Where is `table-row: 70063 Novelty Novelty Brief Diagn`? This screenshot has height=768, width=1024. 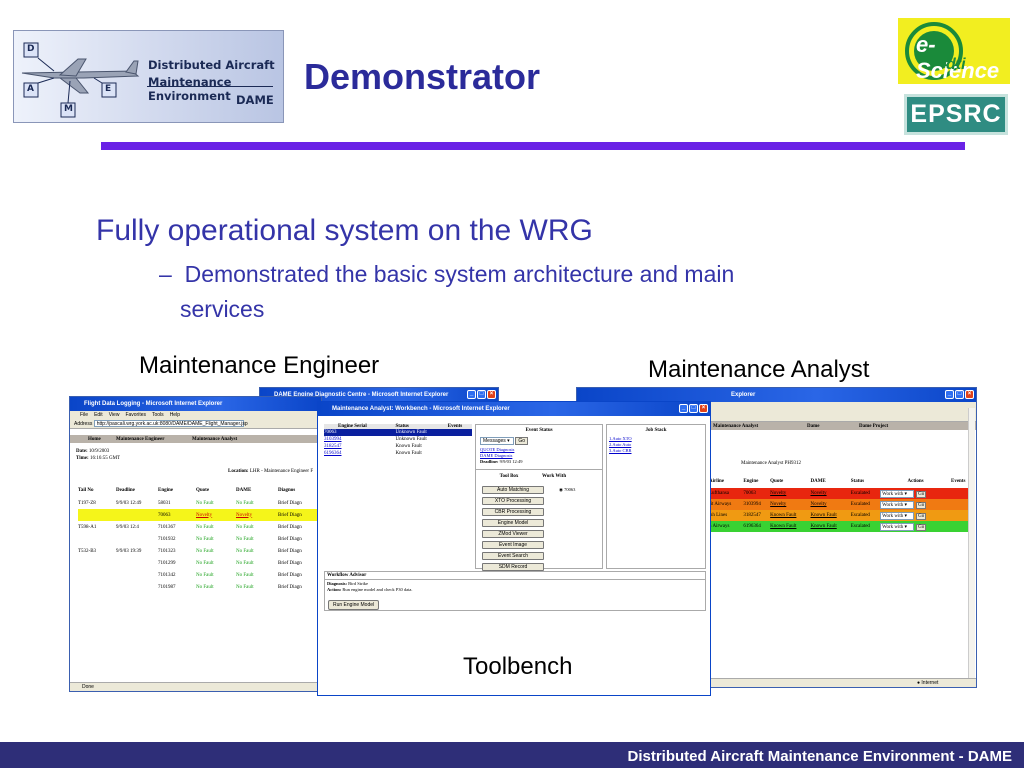 table-row: 70063 Novelty Novelty Brief Diagn is located at coordinates (199, 515).